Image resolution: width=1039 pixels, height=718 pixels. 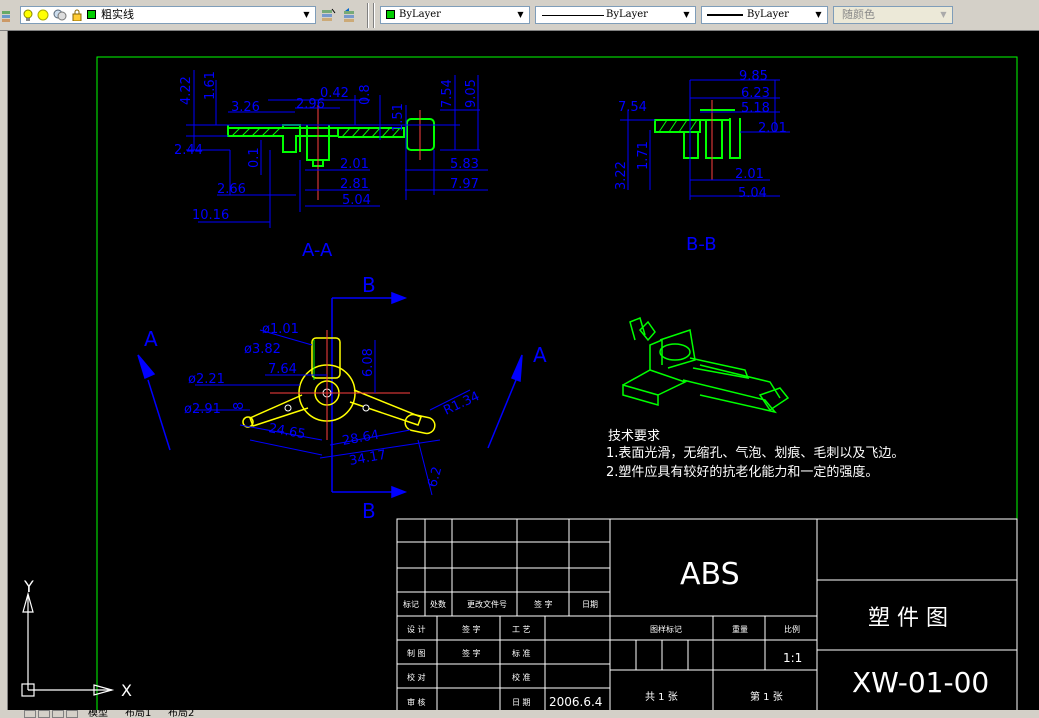 I want to click on aa-dim-15: 5.04, so click(x=356, y=200).